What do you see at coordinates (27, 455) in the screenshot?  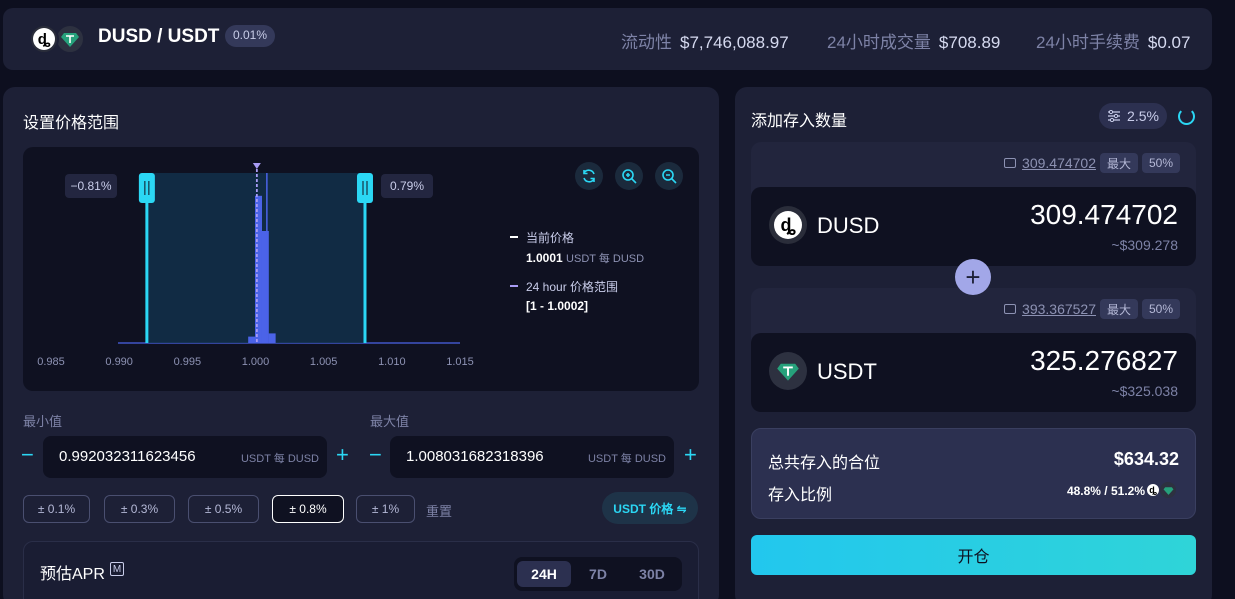 I see `min-decrement-button: −` at bounding box center [27, 455].